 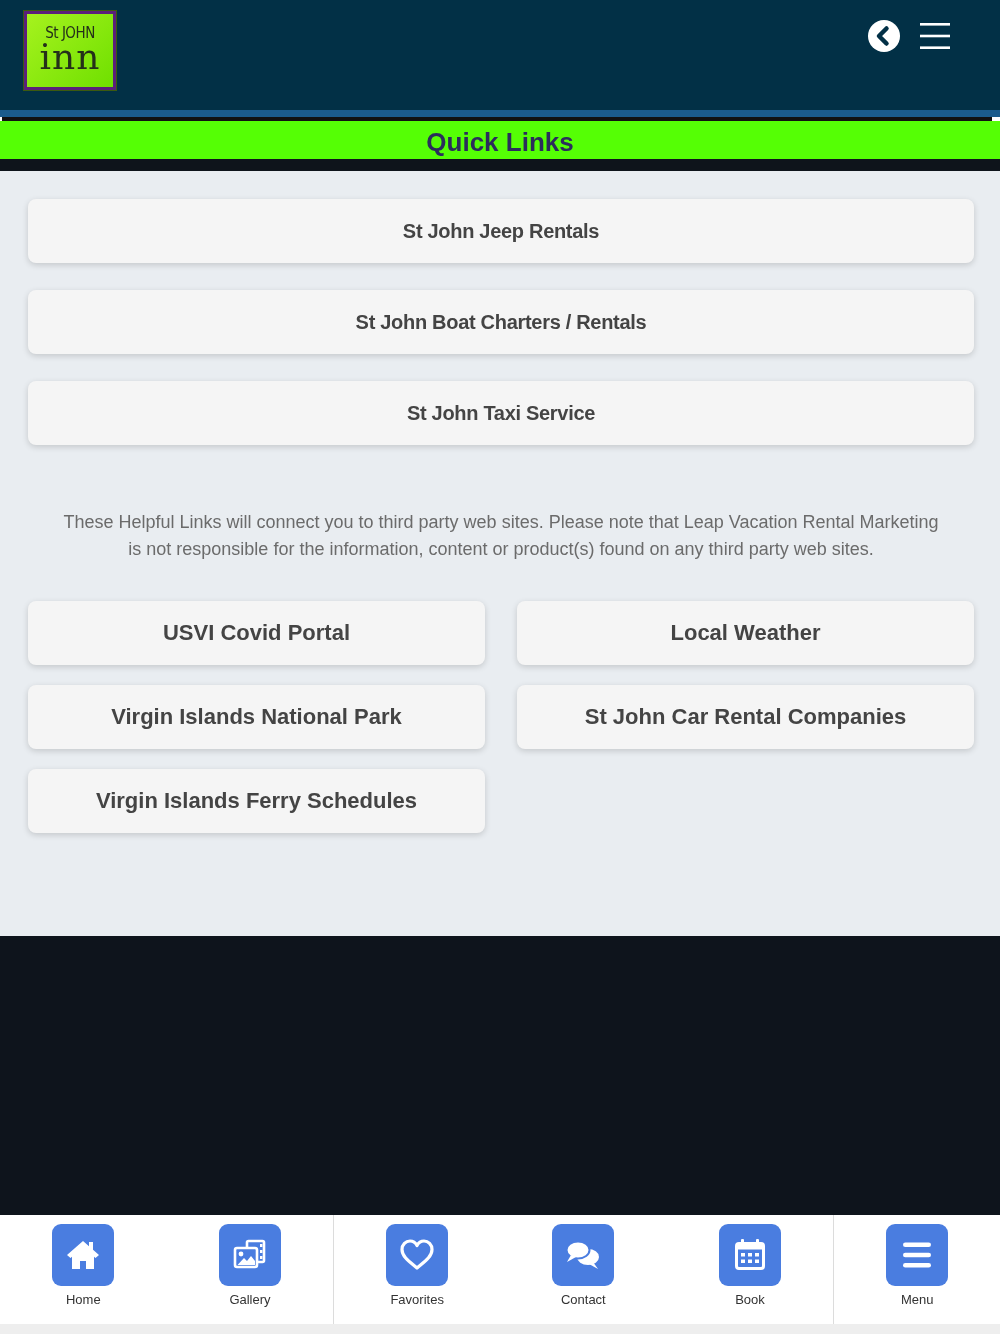 I want to click on menu-icon, so click(x=935, y=36).